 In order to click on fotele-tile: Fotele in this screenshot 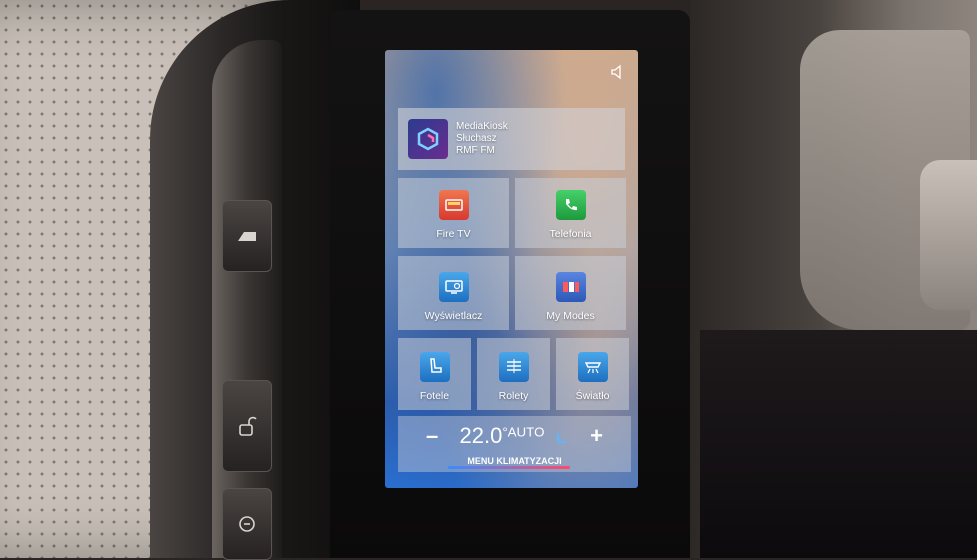, I will do `click(434, 374)`.